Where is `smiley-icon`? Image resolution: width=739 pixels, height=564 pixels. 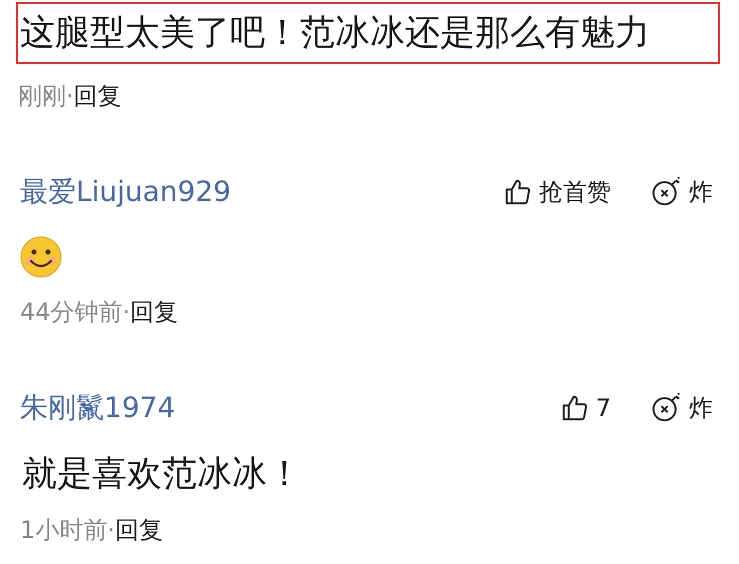
smiley-icon is located at coordinates (41, 257).